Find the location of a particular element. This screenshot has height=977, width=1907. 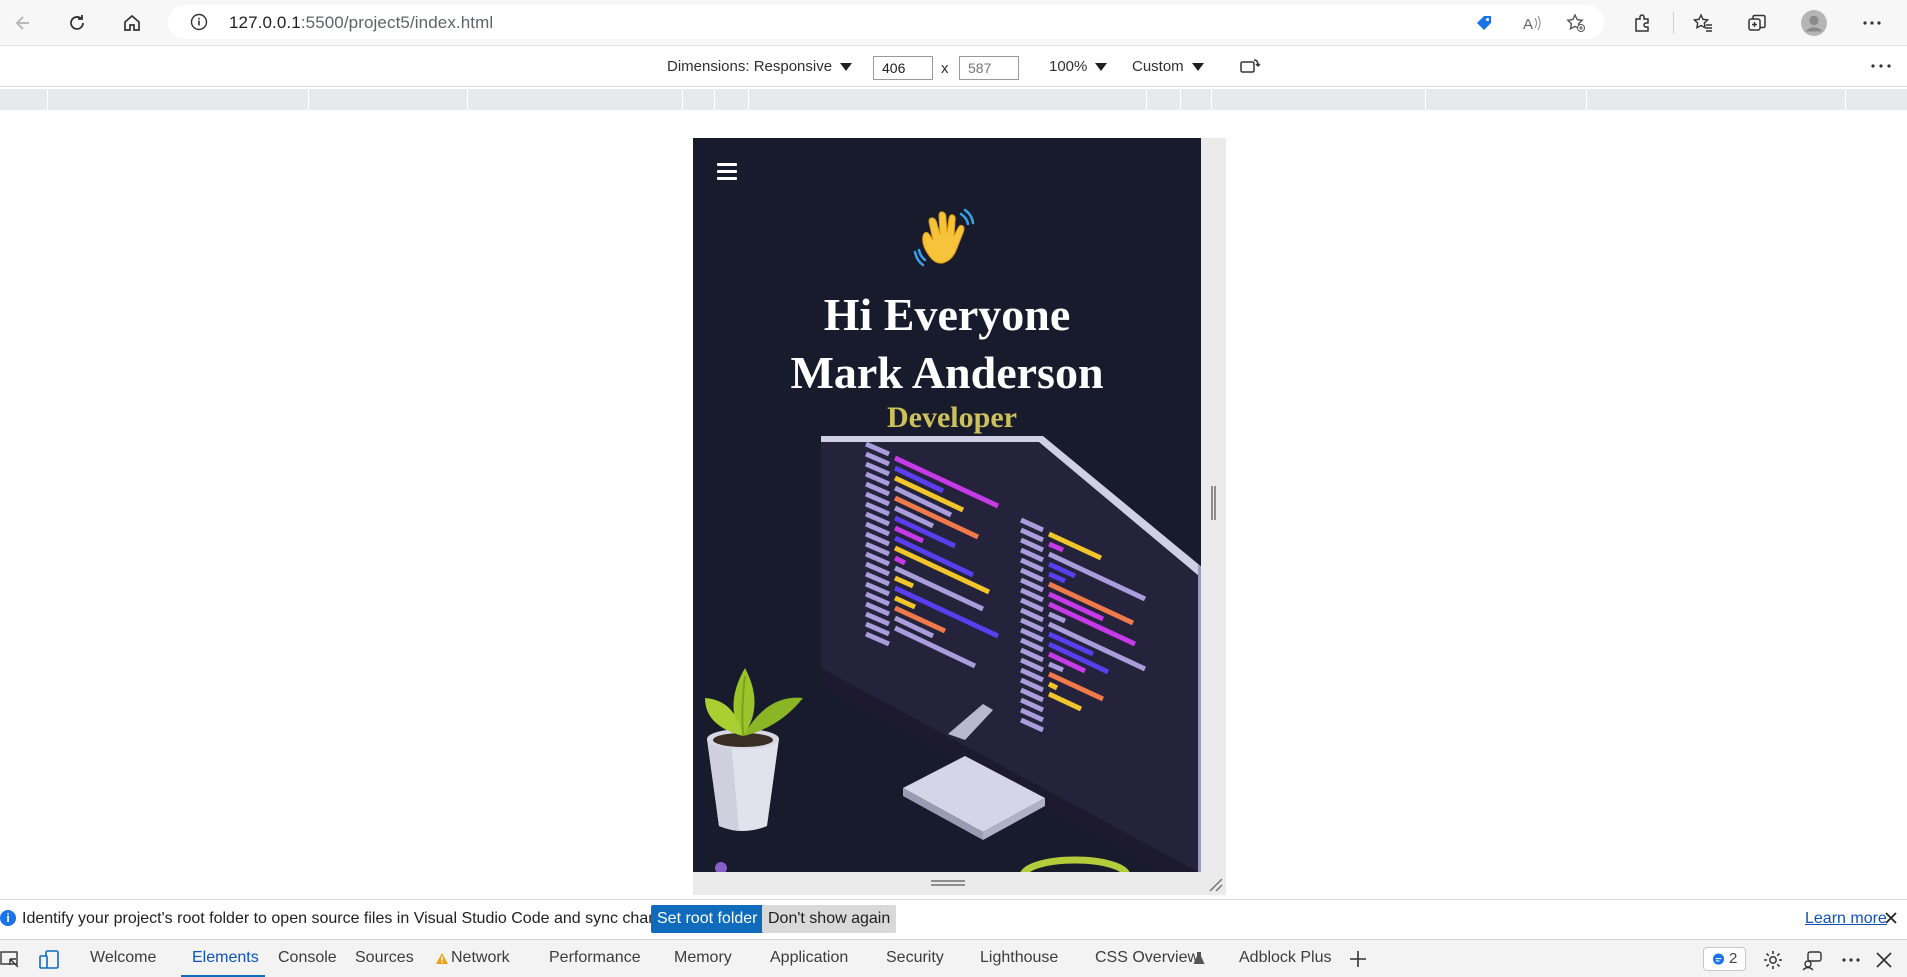

shopping-tag-icon is located at coordinates (1484, 23).